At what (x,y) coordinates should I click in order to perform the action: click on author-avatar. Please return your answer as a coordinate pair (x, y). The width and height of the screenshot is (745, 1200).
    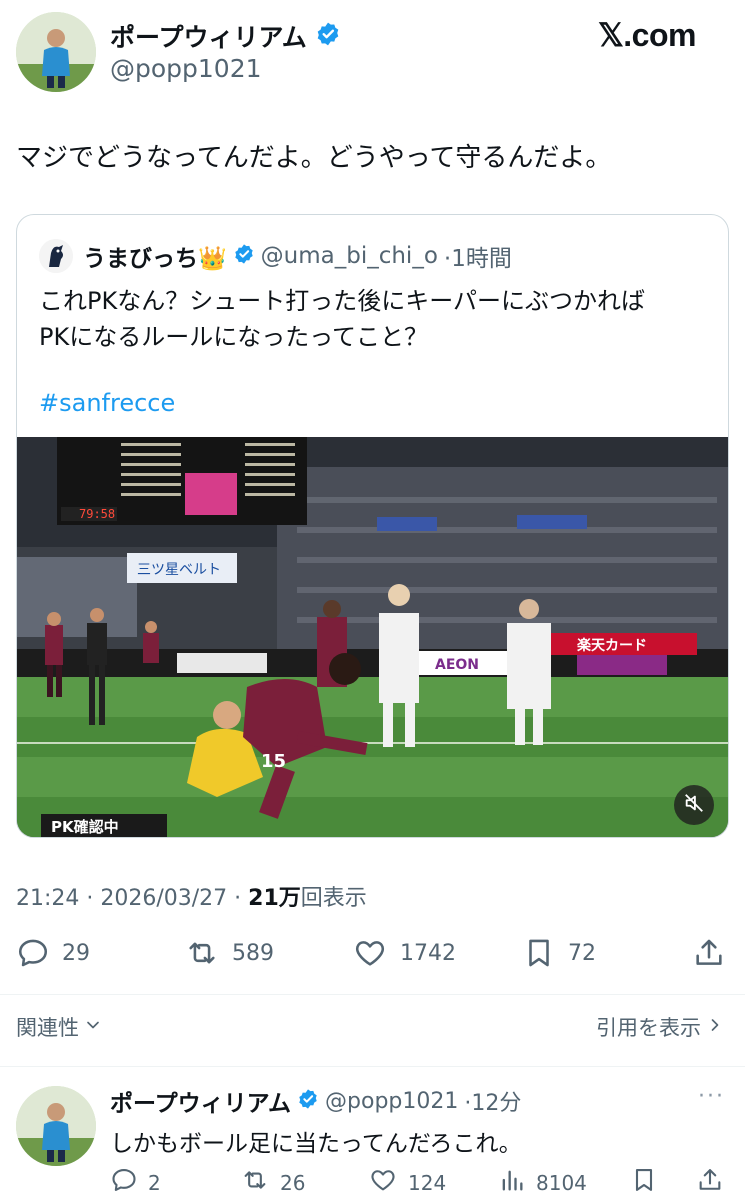
    Looking at the image, I should click on (56, 52).